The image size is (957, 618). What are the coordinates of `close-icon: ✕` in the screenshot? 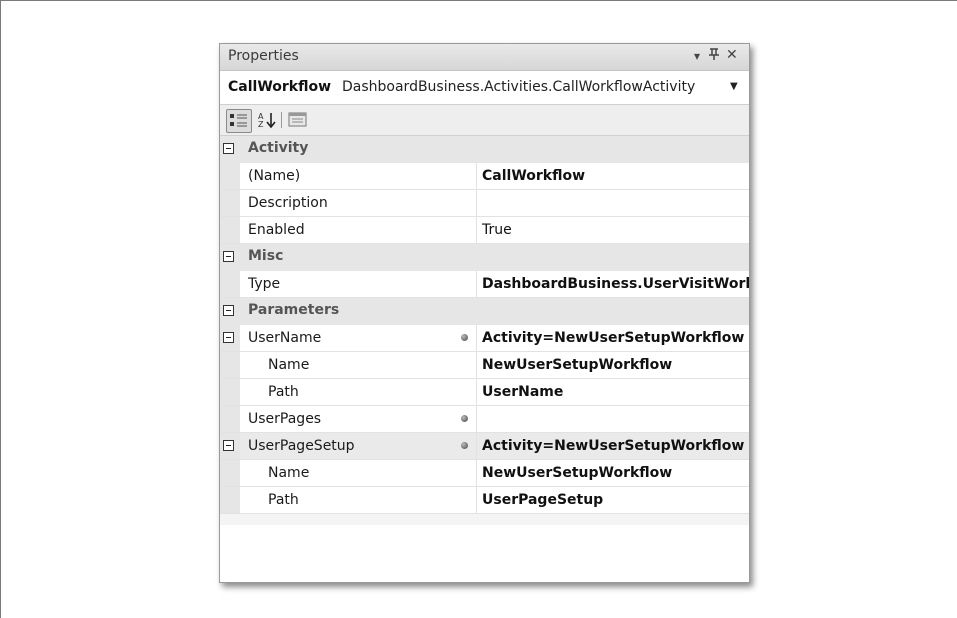 It's located at (732, 55).